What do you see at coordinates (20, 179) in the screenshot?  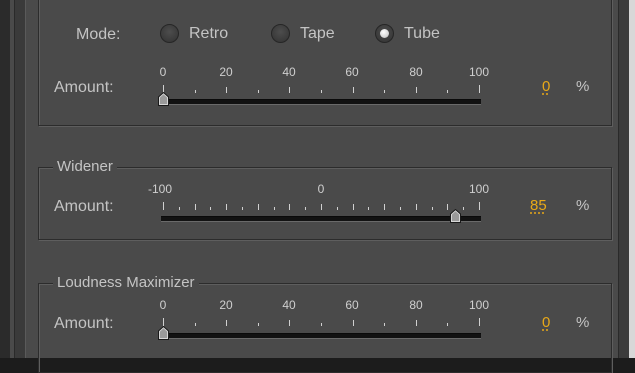 I see `left-scrollbar-track` at bounding box center [20, 179].